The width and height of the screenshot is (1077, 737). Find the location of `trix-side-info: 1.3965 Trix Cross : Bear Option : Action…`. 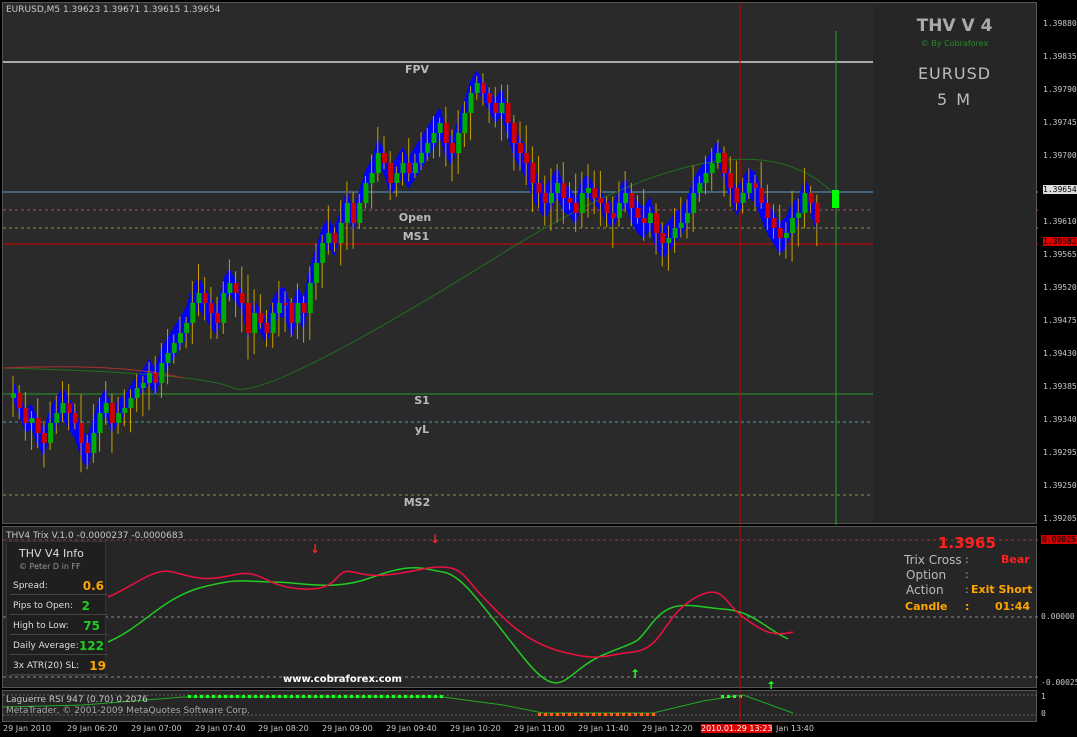

trix-side-info: 1.3965 Trix Cross : Bear Option : Action… is located at coordinates (956, 607).